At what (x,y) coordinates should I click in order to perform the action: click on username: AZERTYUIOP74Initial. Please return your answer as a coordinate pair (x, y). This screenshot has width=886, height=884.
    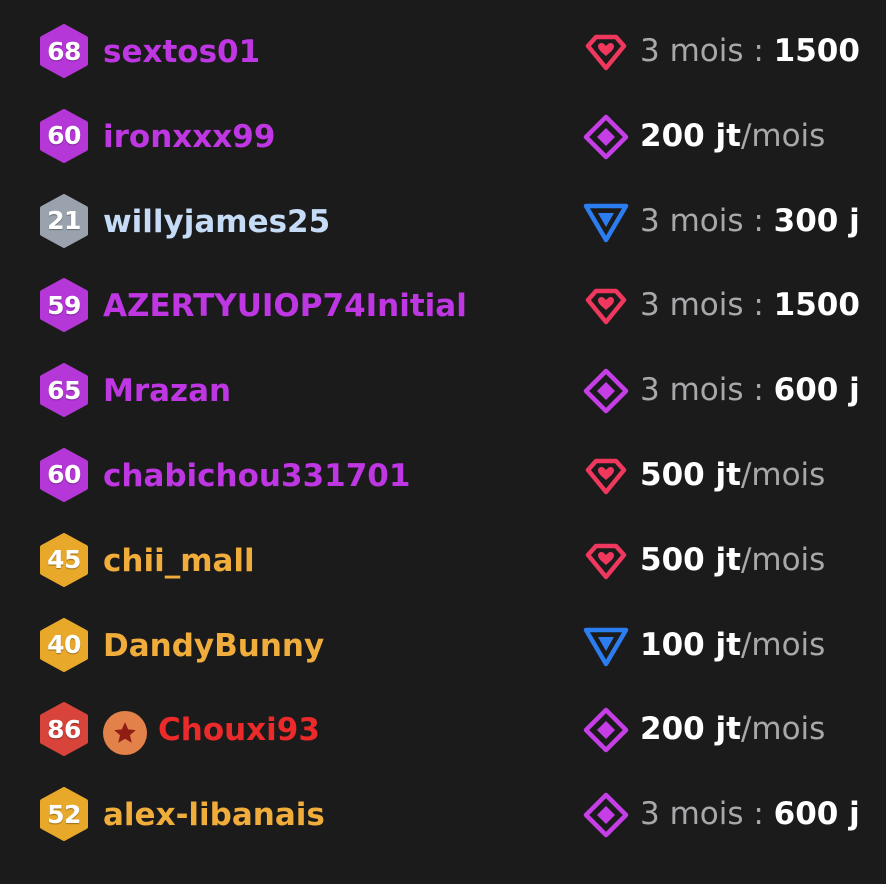
    Looking at the image, I should click on (285, 306).